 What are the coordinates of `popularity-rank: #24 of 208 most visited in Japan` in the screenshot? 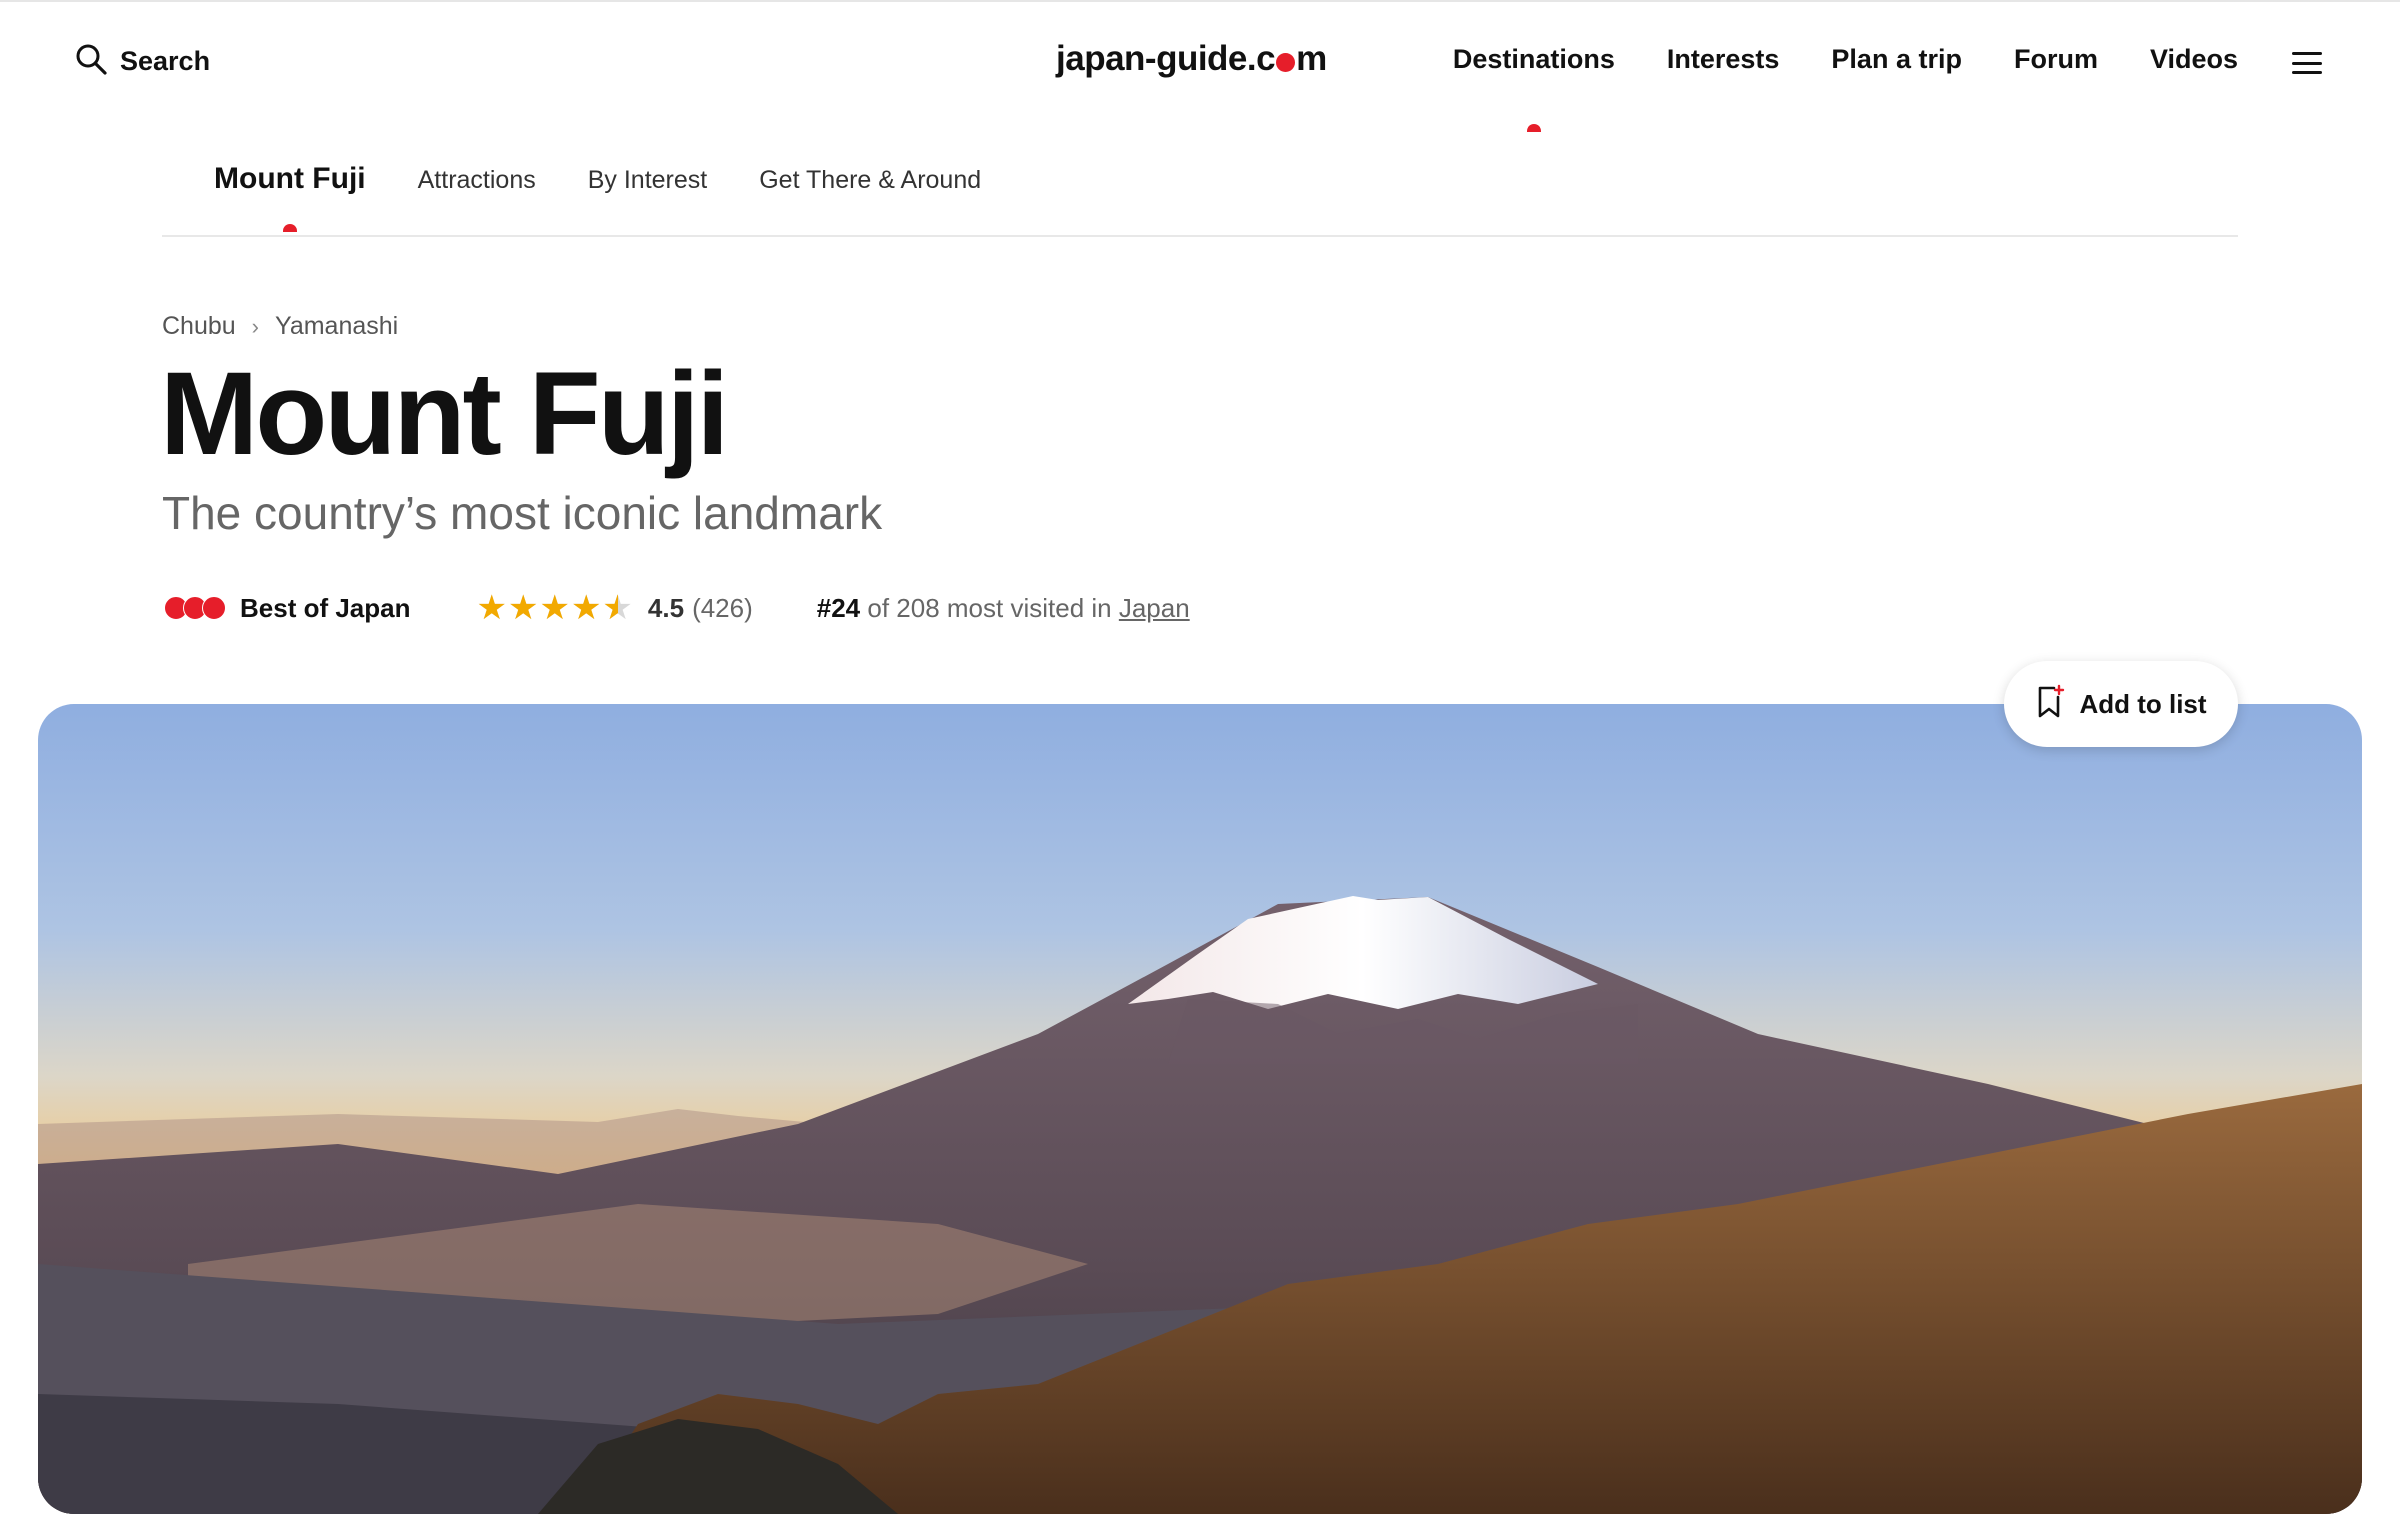 It's located at (1003, 608).